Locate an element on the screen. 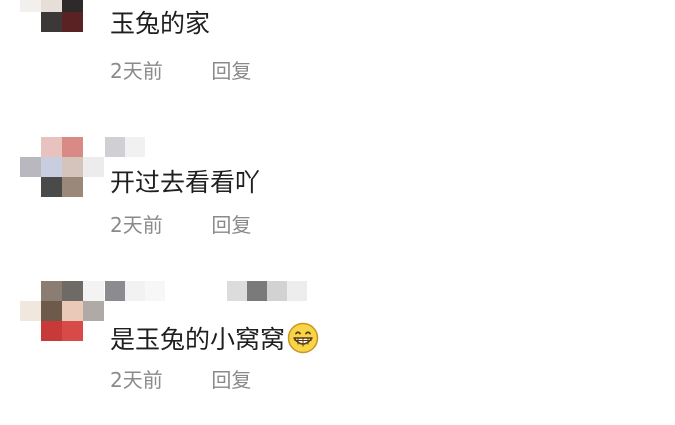  comment-text: 玉兔的家 is located at coordinates (160, 23).